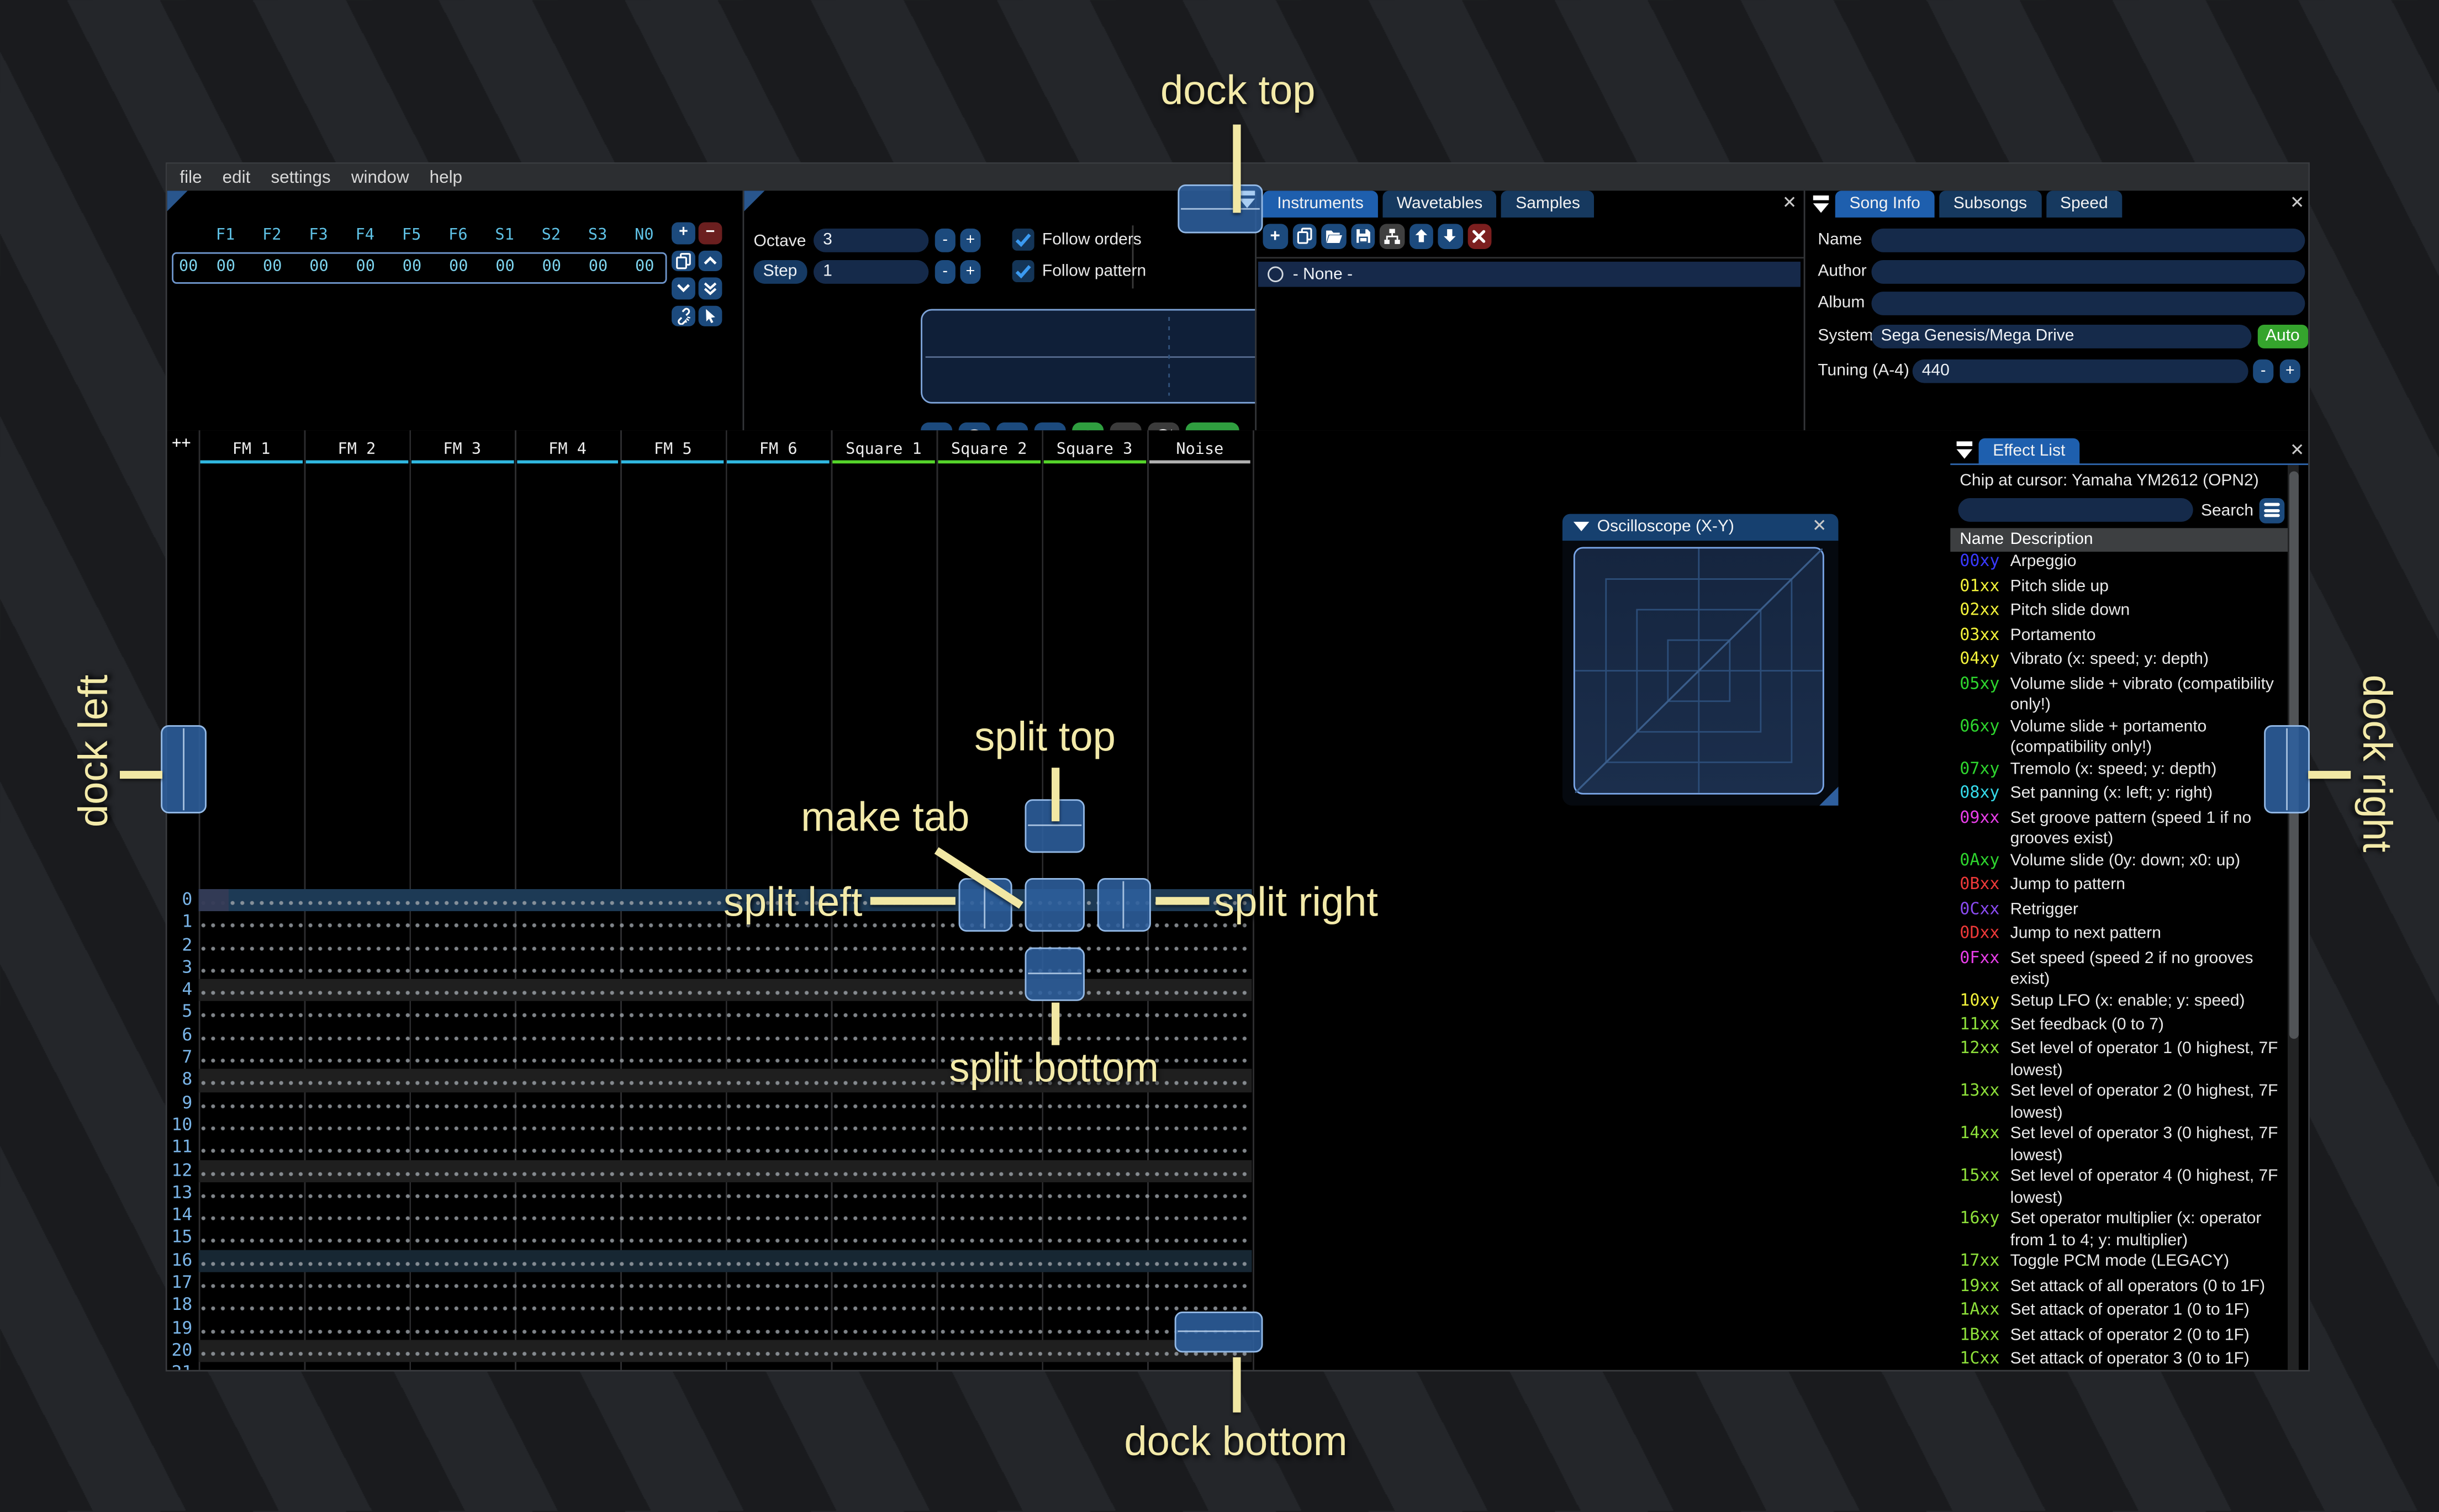 The height and width of the screenshot is (1512, 2439). I want to click on channel-header: FM 6, so click(778, 448).